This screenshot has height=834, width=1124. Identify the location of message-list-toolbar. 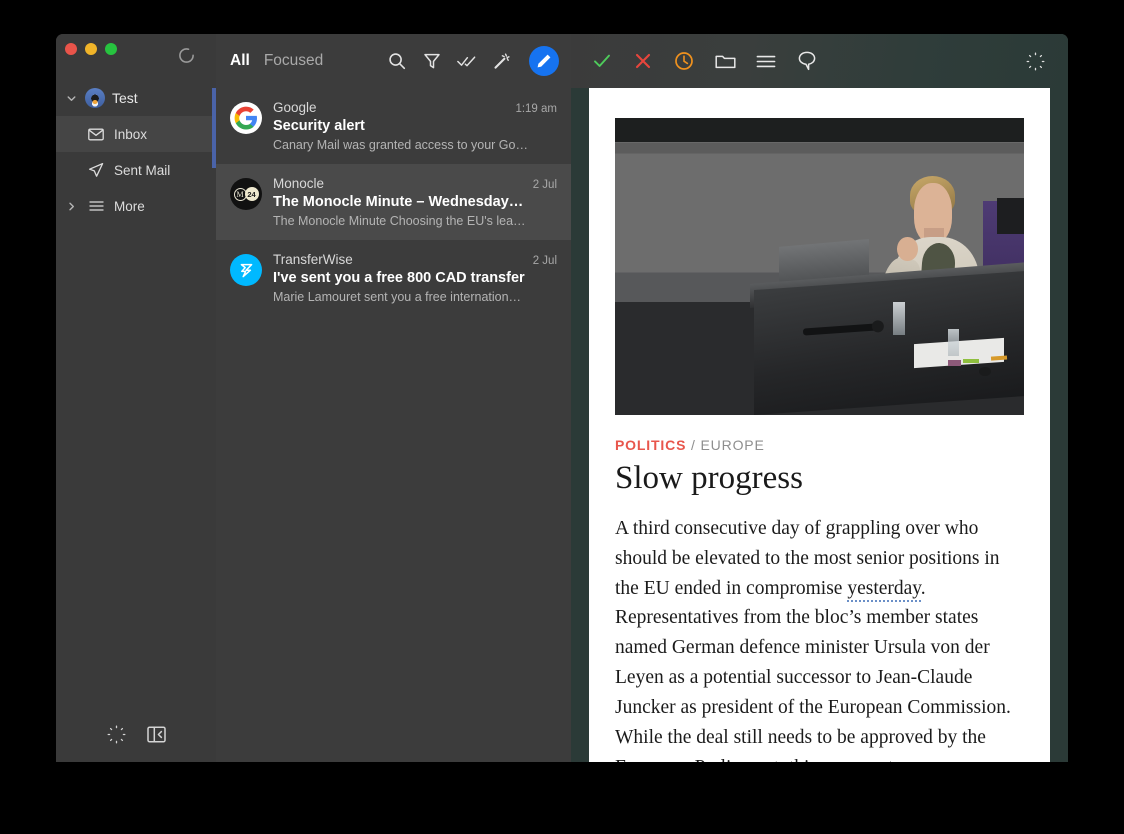
(473, 61).